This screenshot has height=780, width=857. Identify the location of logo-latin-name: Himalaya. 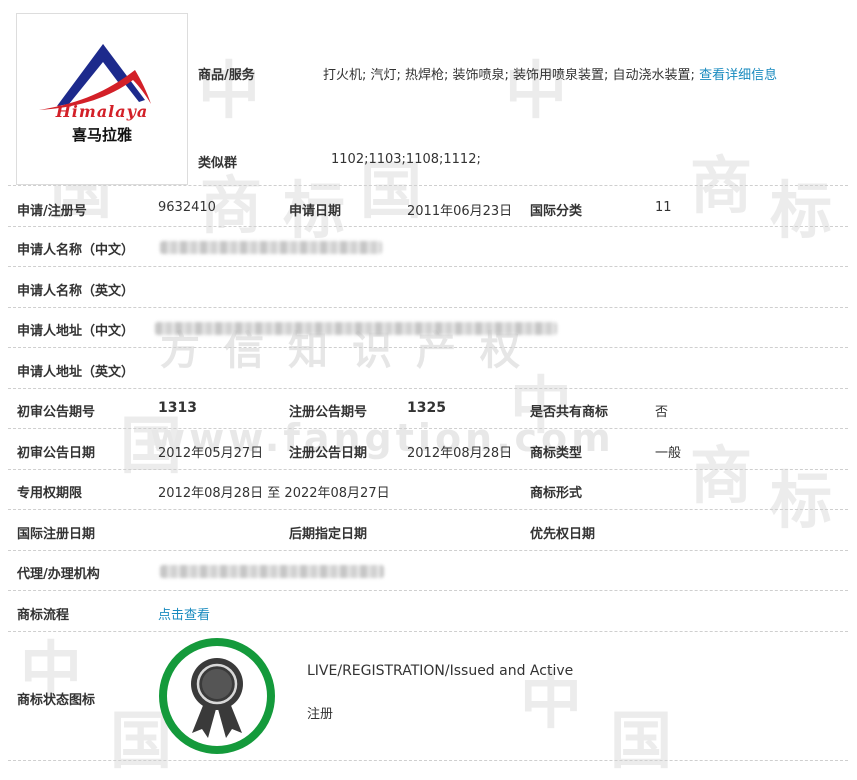
(102, 111).